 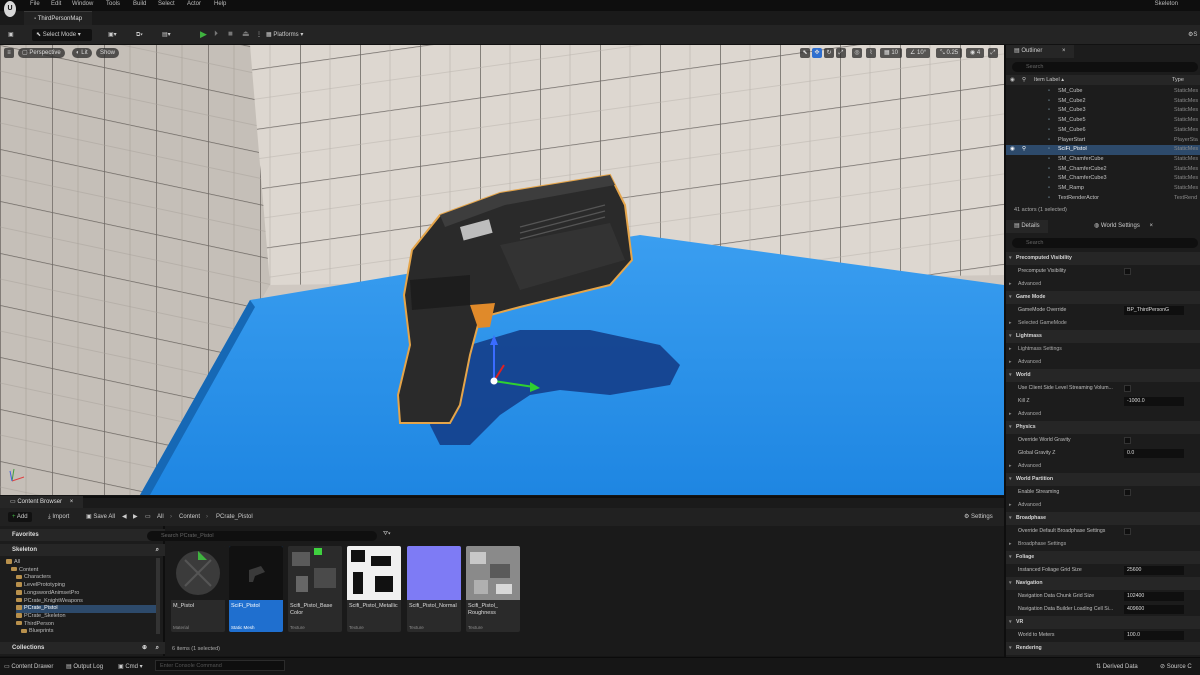 What do you see at coordinates (817, 53) in the screenshot?
I see `translate-tool-icon: ✥` at bounding box center [817, 53].